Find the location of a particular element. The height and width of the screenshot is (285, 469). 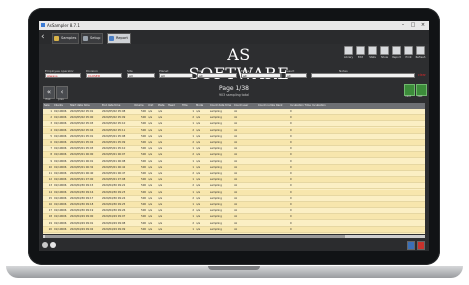

minimize-icon: – is located at coordinates (403, 25).